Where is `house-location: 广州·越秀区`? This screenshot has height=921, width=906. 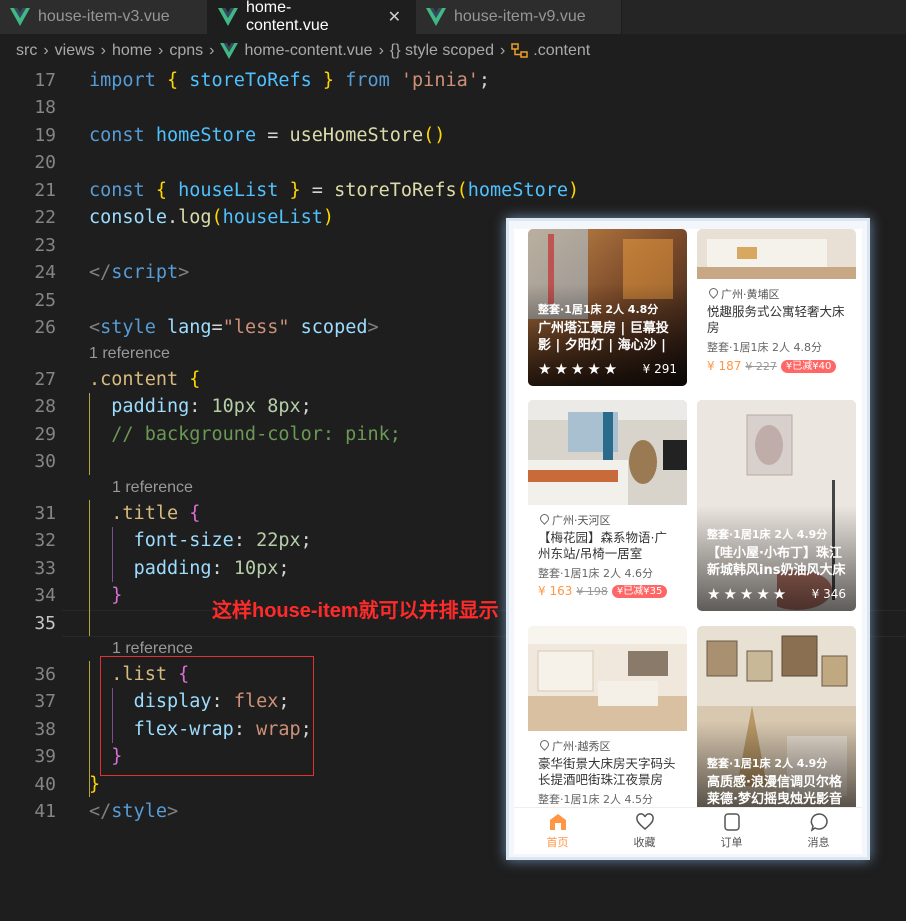 house-location: 广州·越秀区 is located at coordinates (574, 746).